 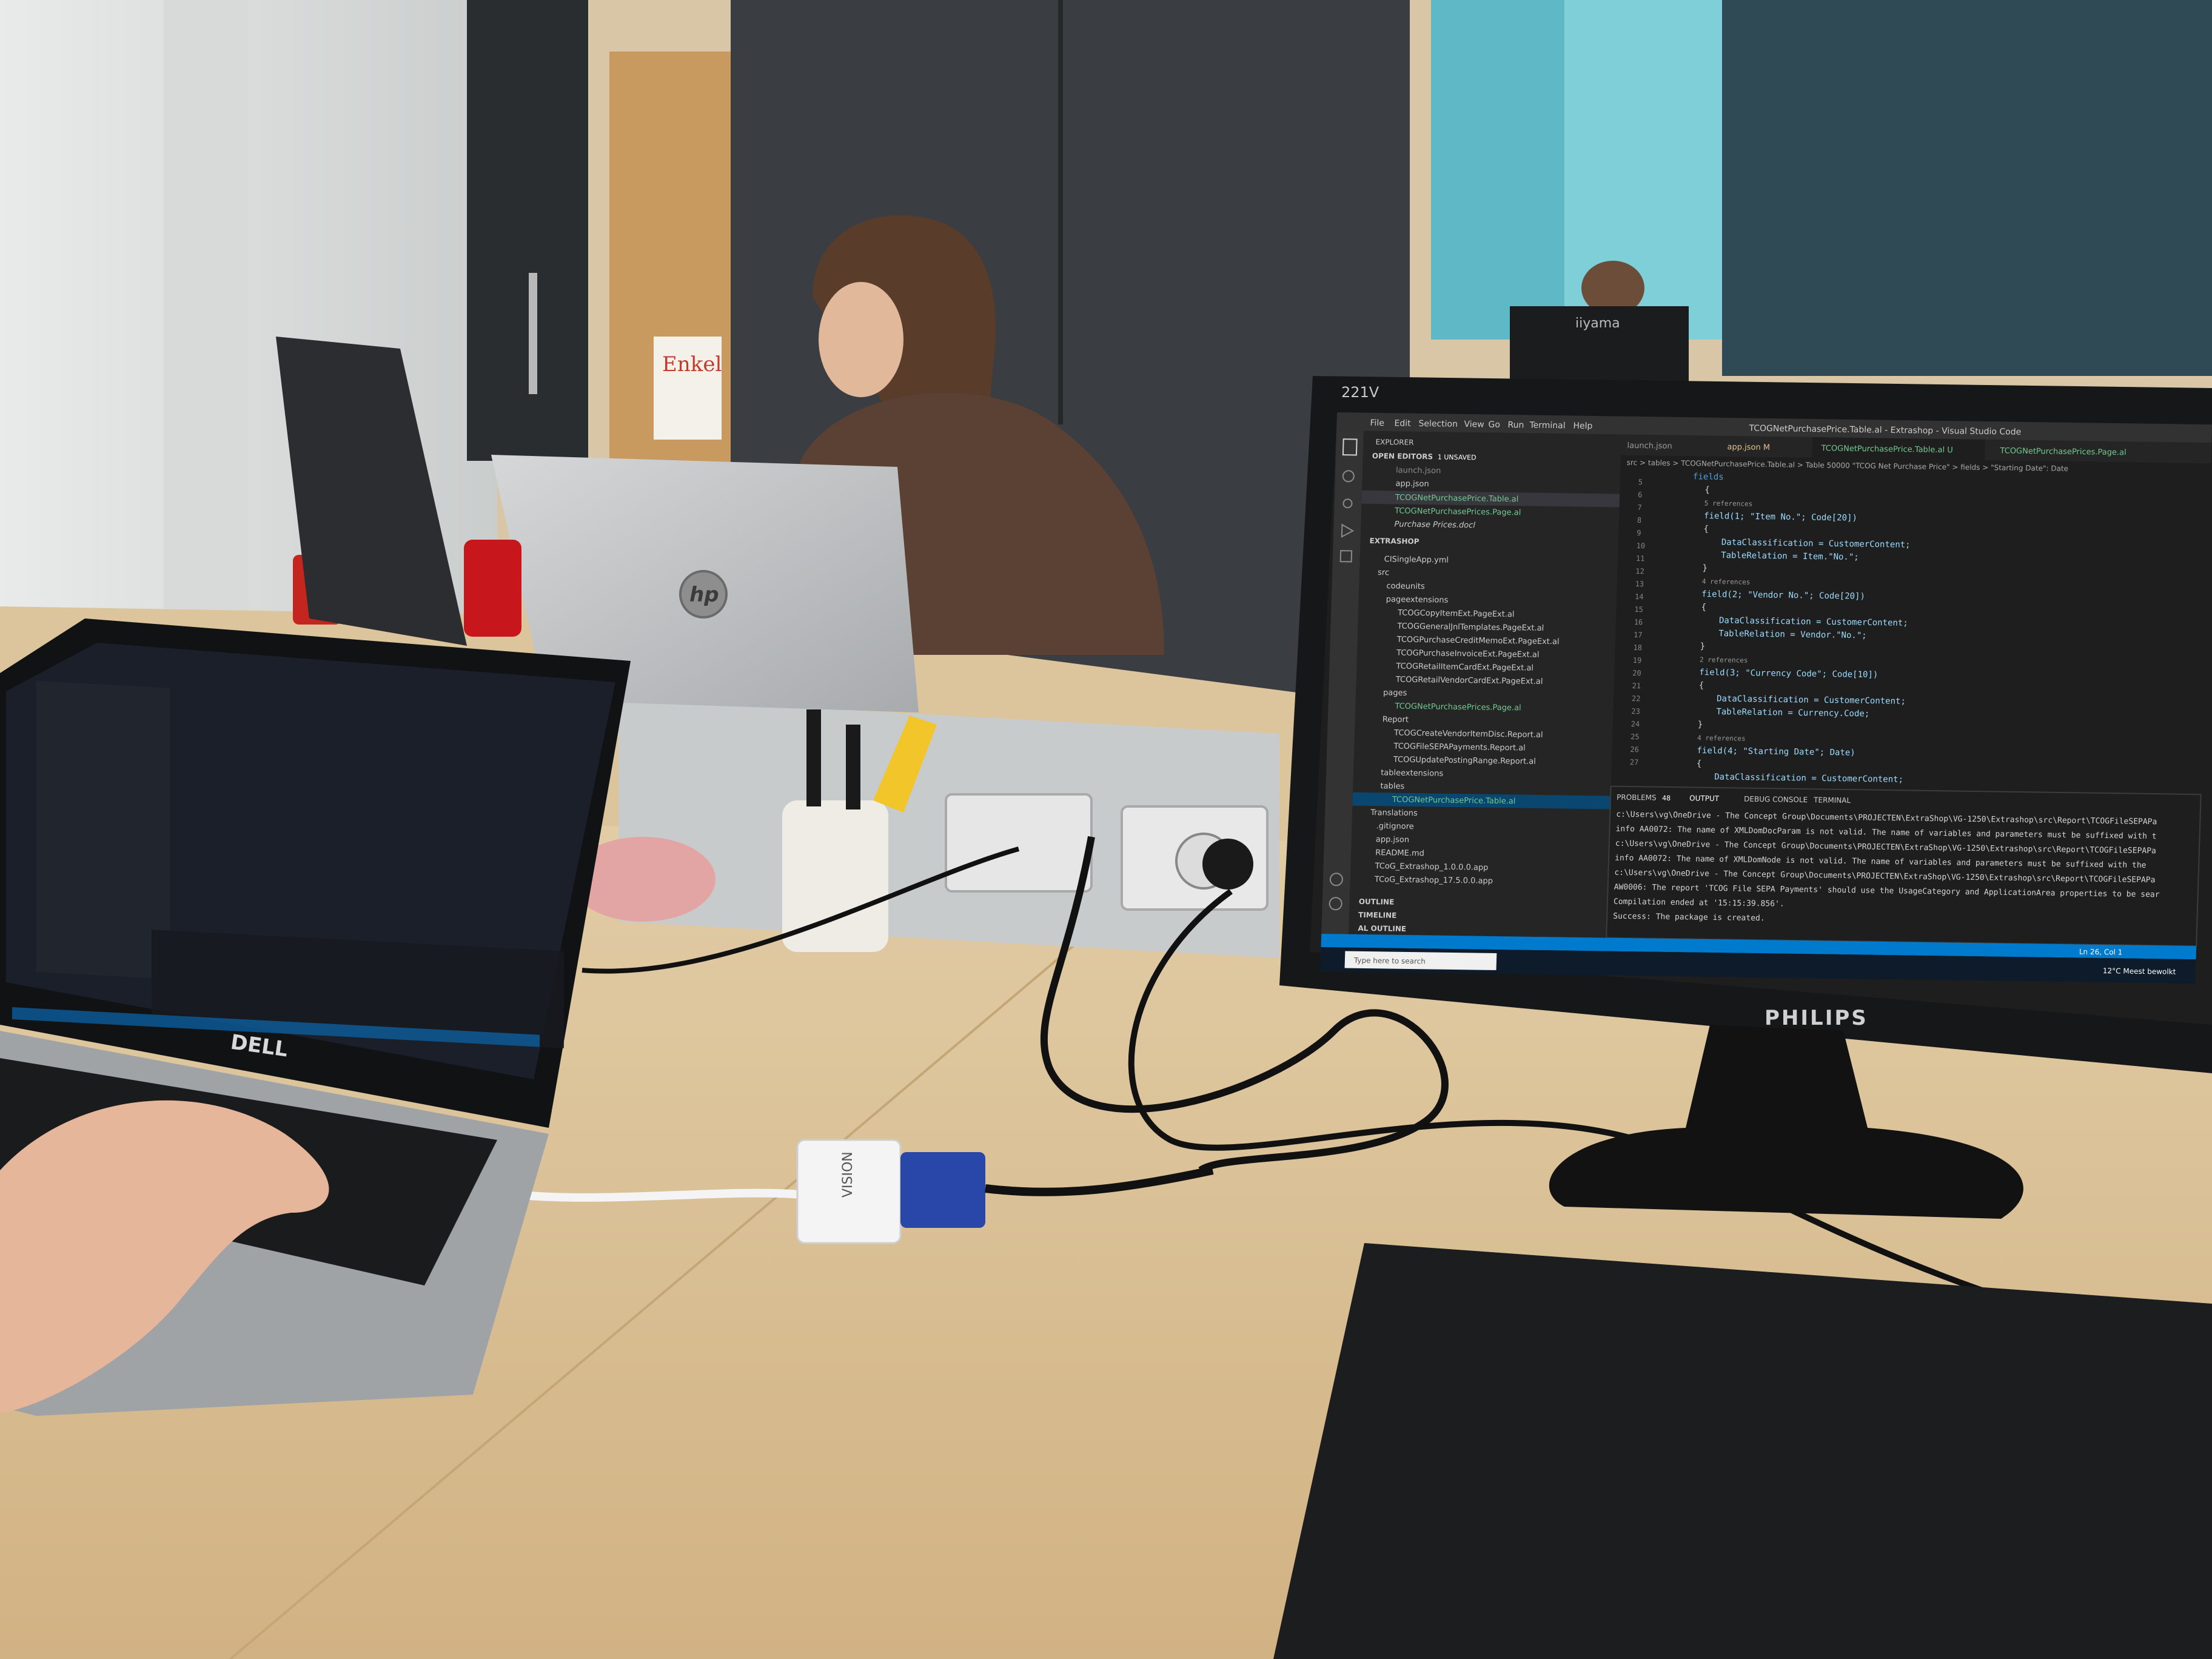 I want to click on outline-header: OUTLINE, so click(x=1377, y=902).